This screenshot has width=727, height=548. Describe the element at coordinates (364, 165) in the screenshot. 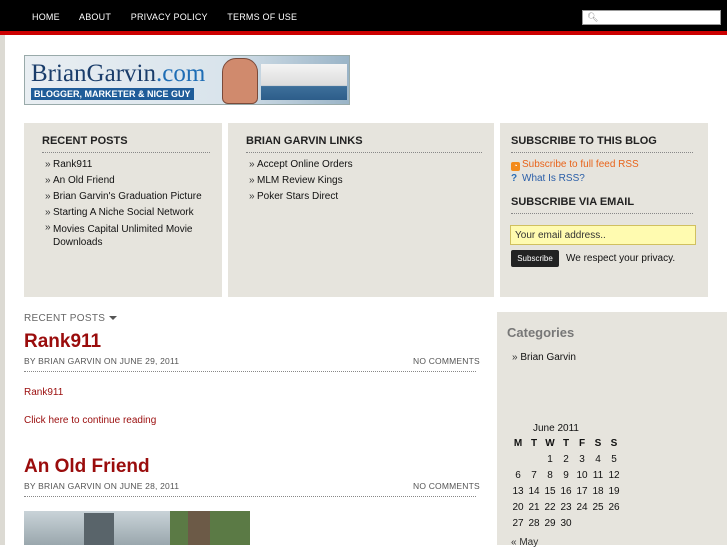

I see `list-item: Accept Online Orders` at that location.